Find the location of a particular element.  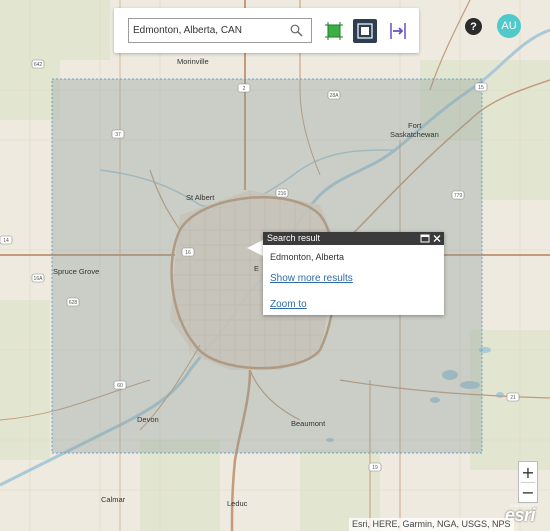

highway-shield-label: 37 is located at coordinates (118, 135).